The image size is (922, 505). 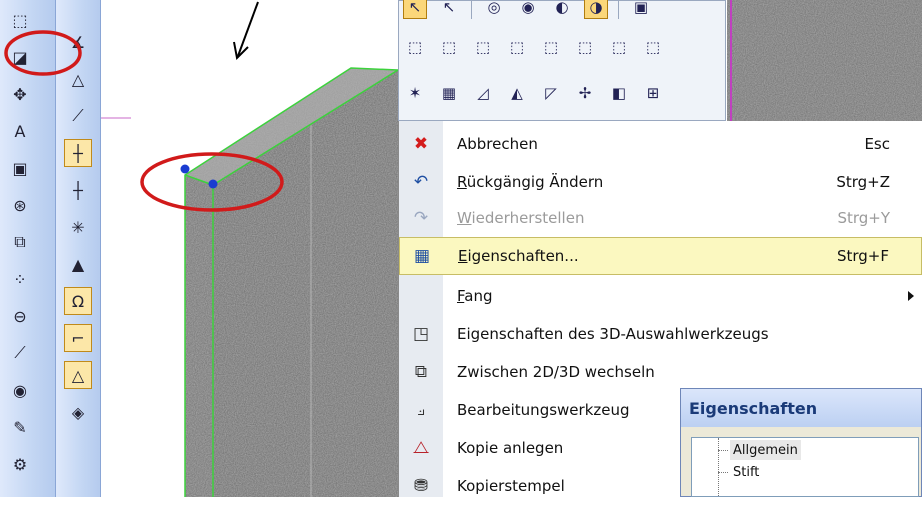 I want to click on paint-button: ✎, so click(x=20, y=427).